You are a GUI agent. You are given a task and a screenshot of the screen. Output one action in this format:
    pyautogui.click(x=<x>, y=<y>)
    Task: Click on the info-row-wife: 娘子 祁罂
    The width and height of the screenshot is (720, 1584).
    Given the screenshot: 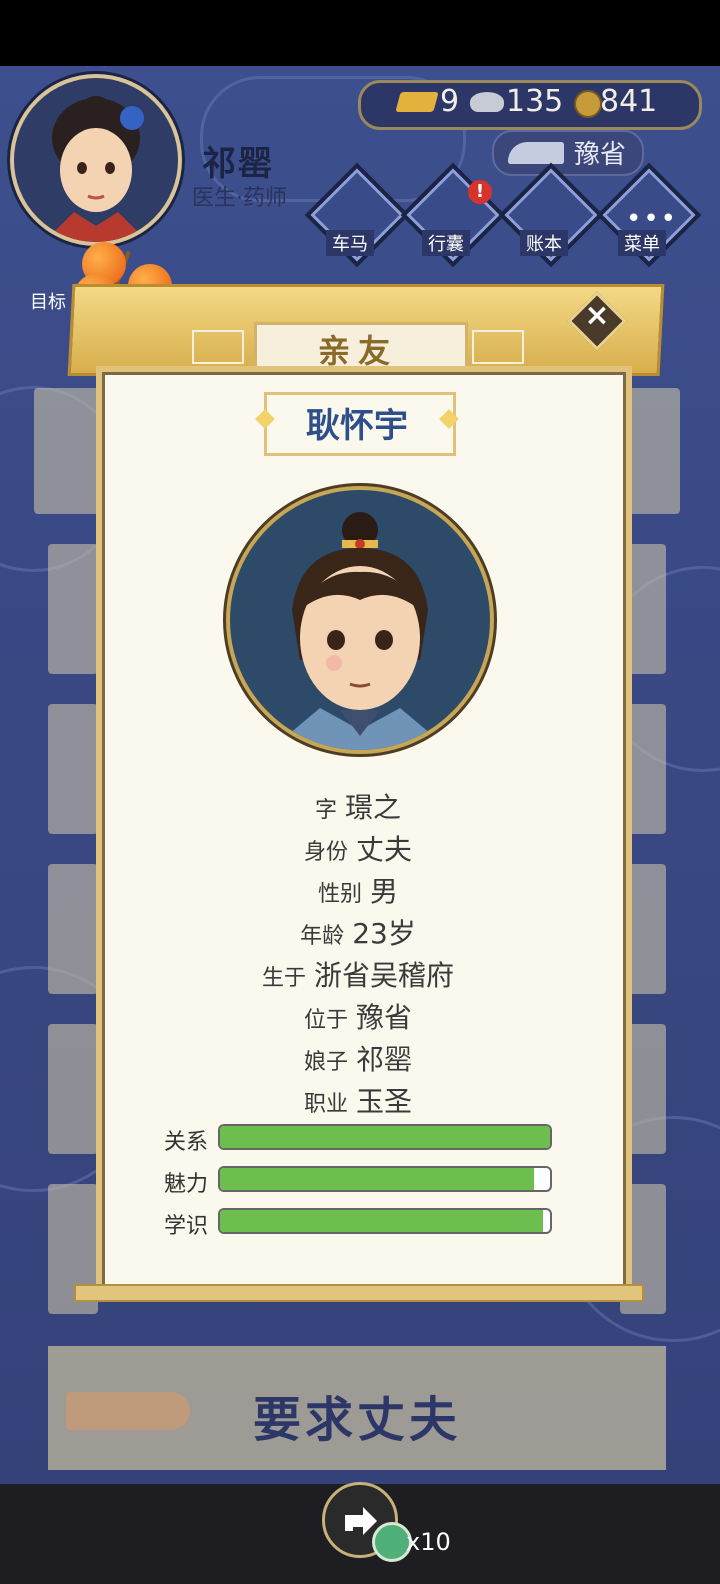 What is the action you would take?
    pyautogui.click(x=358, y=1058)
    